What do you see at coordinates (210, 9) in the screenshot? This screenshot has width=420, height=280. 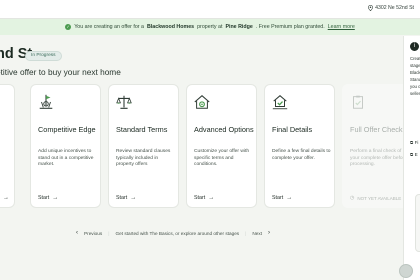 I see `top-navigation-bar: 4302 Ne 52nd St` at bounding box center [210, 9].